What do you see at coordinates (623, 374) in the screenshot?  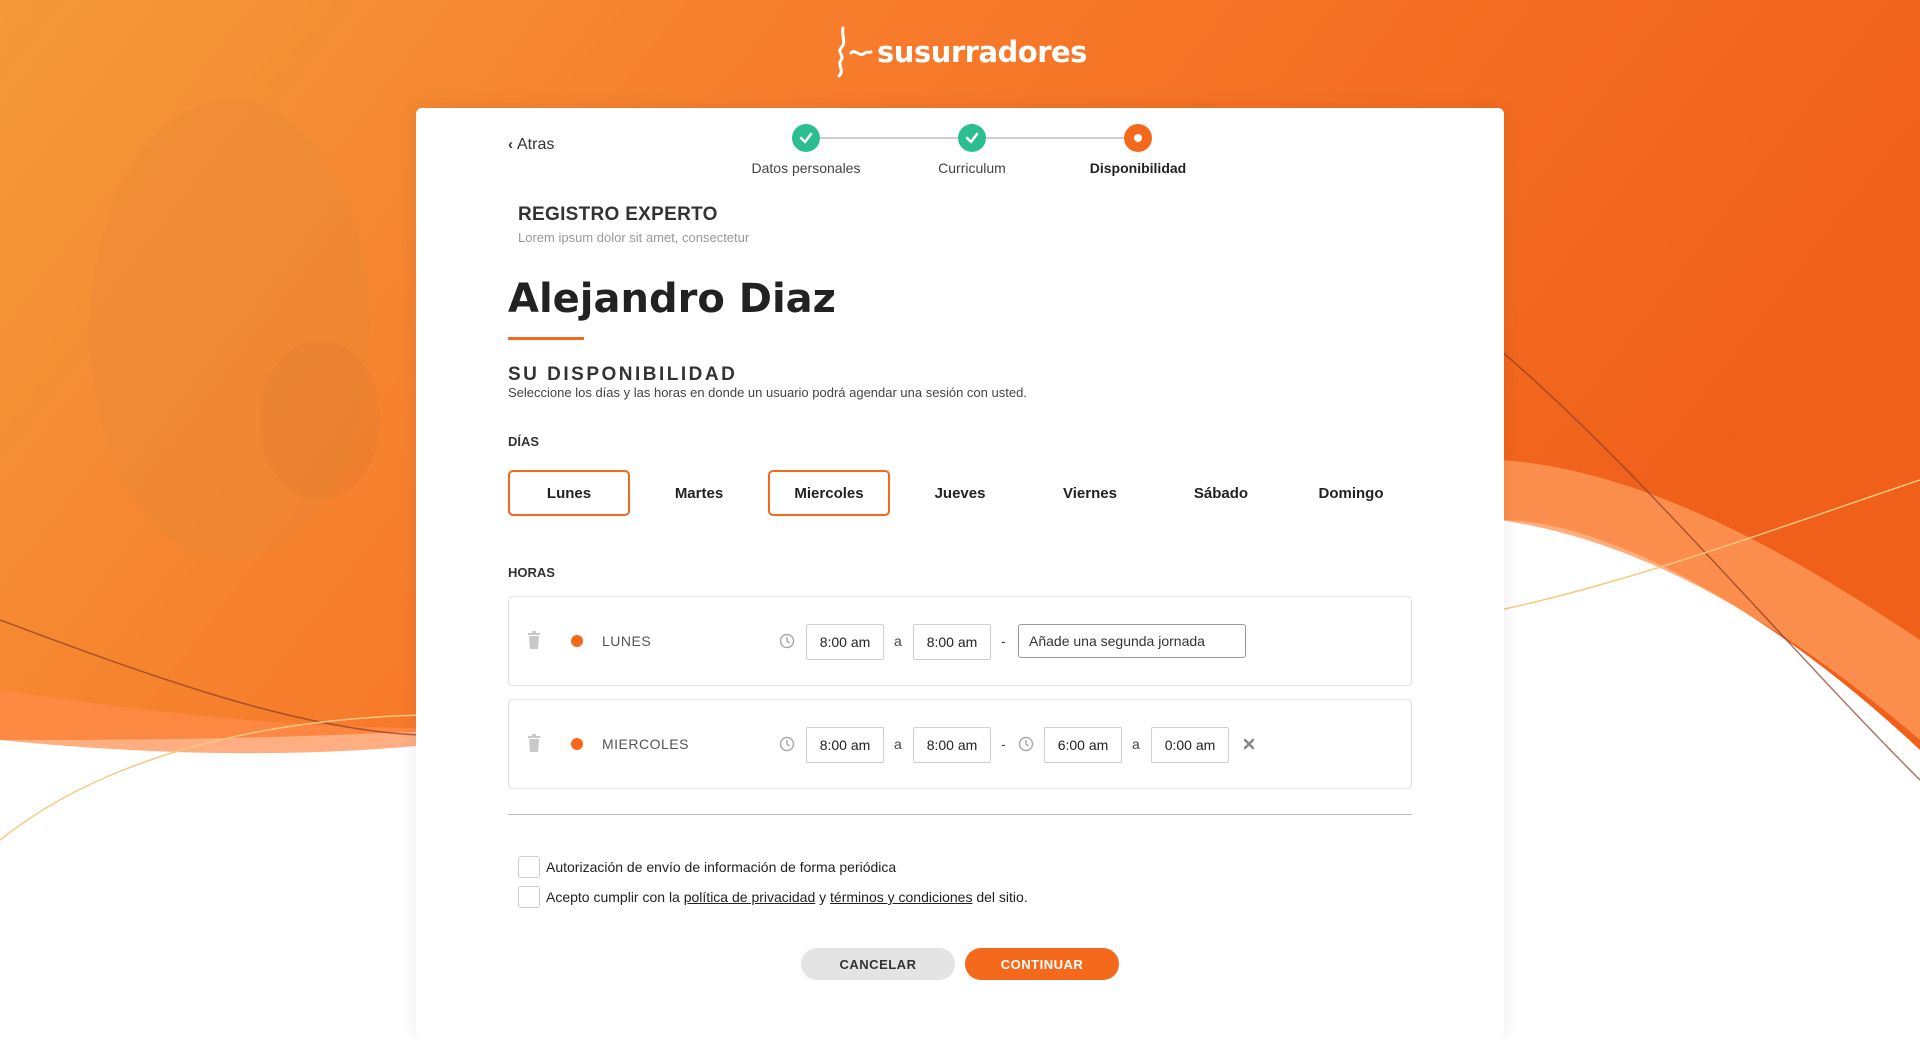 I see `section-title: SU DISPONIBILIDAD` at bounding box center [623, 374].